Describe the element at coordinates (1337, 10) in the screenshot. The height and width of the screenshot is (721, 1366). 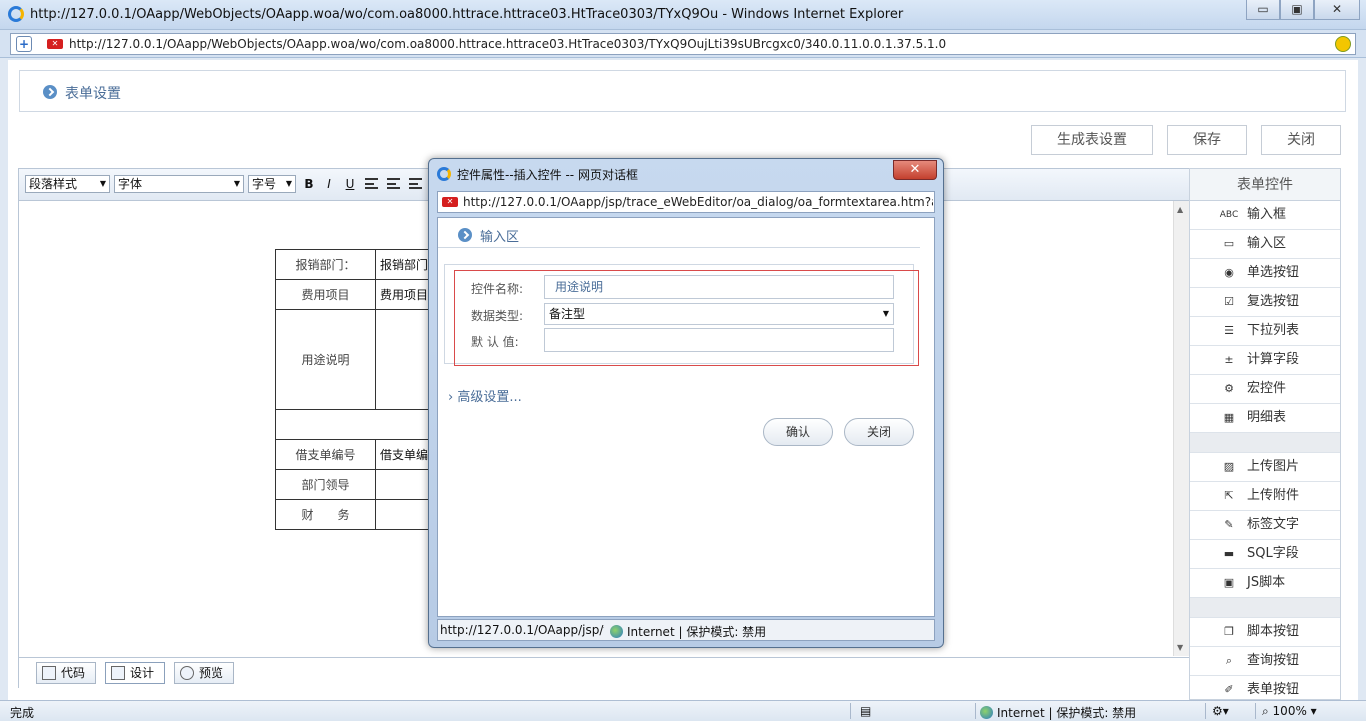
I see `window-close-button: ✕` at that location.